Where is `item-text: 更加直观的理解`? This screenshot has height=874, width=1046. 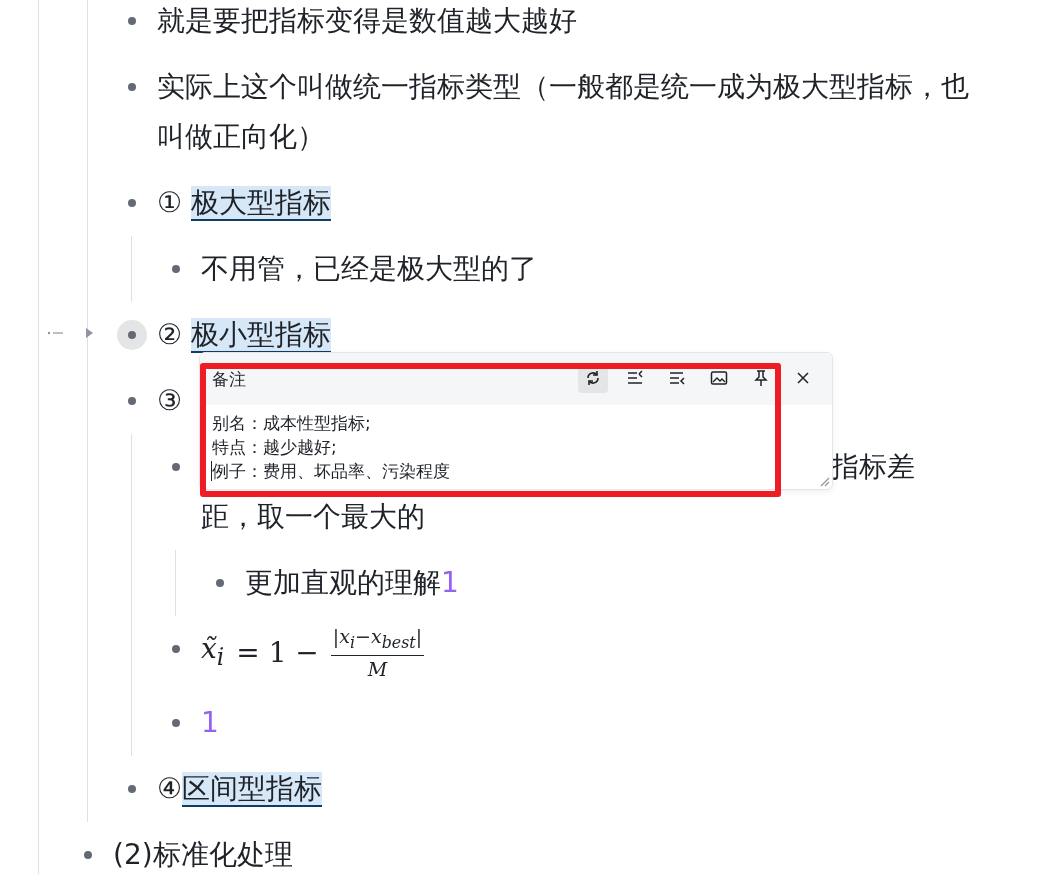
item-text: 更加直观的理解 is located at coordinates (343, 582).